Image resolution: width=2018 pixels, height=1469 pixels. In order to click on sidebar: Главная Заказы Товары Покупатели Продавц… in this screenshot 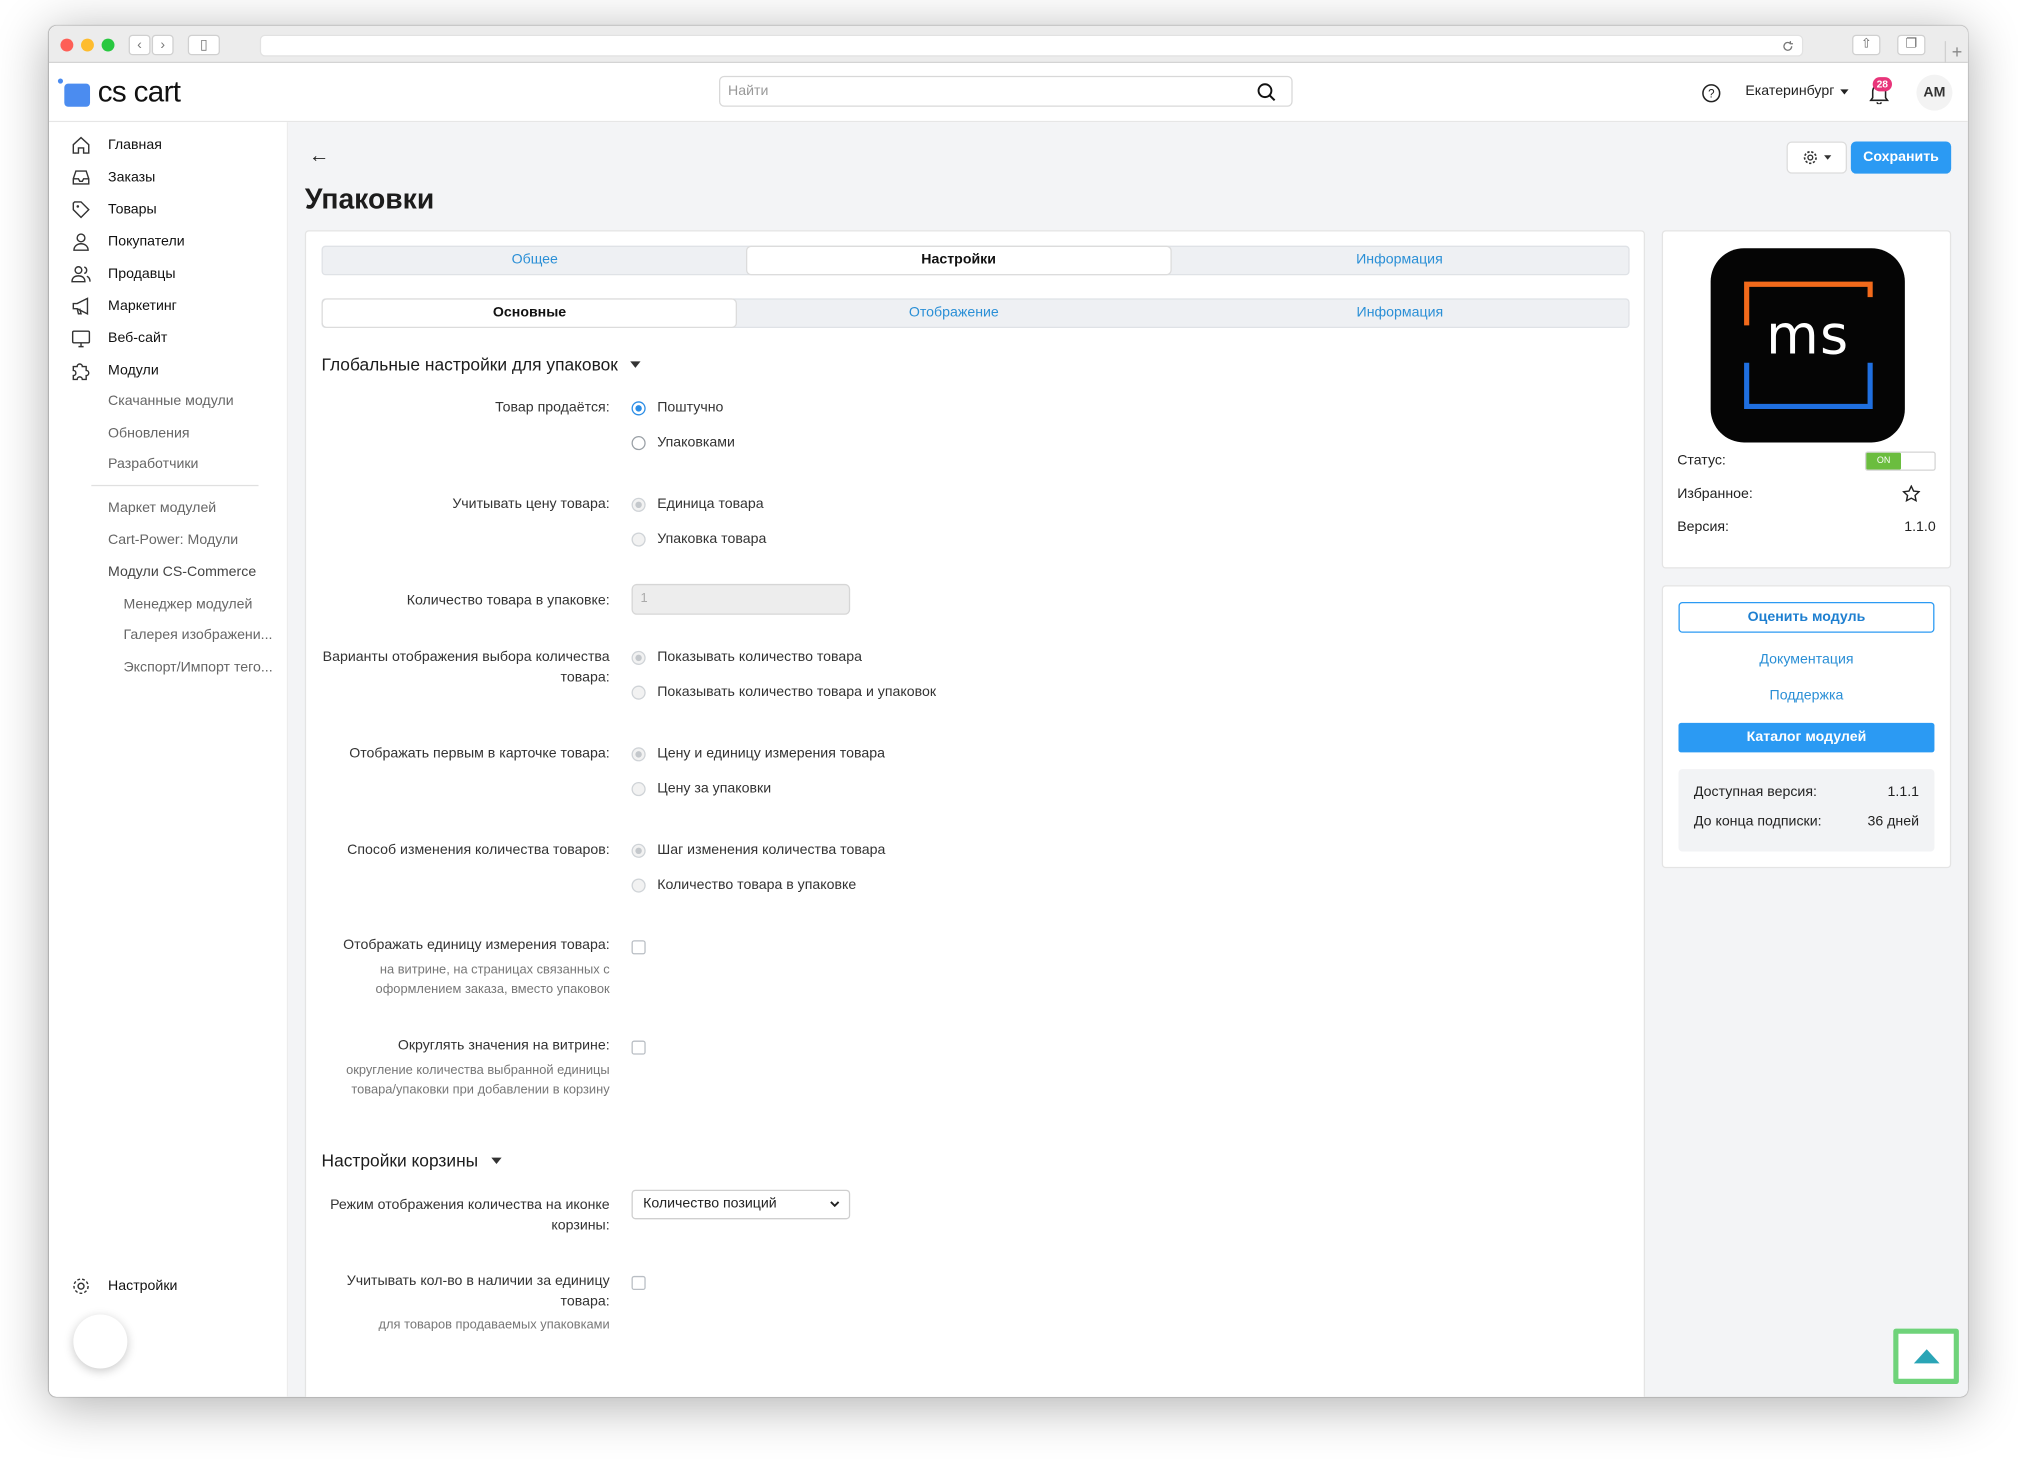, I will do `click(168, 759)`.